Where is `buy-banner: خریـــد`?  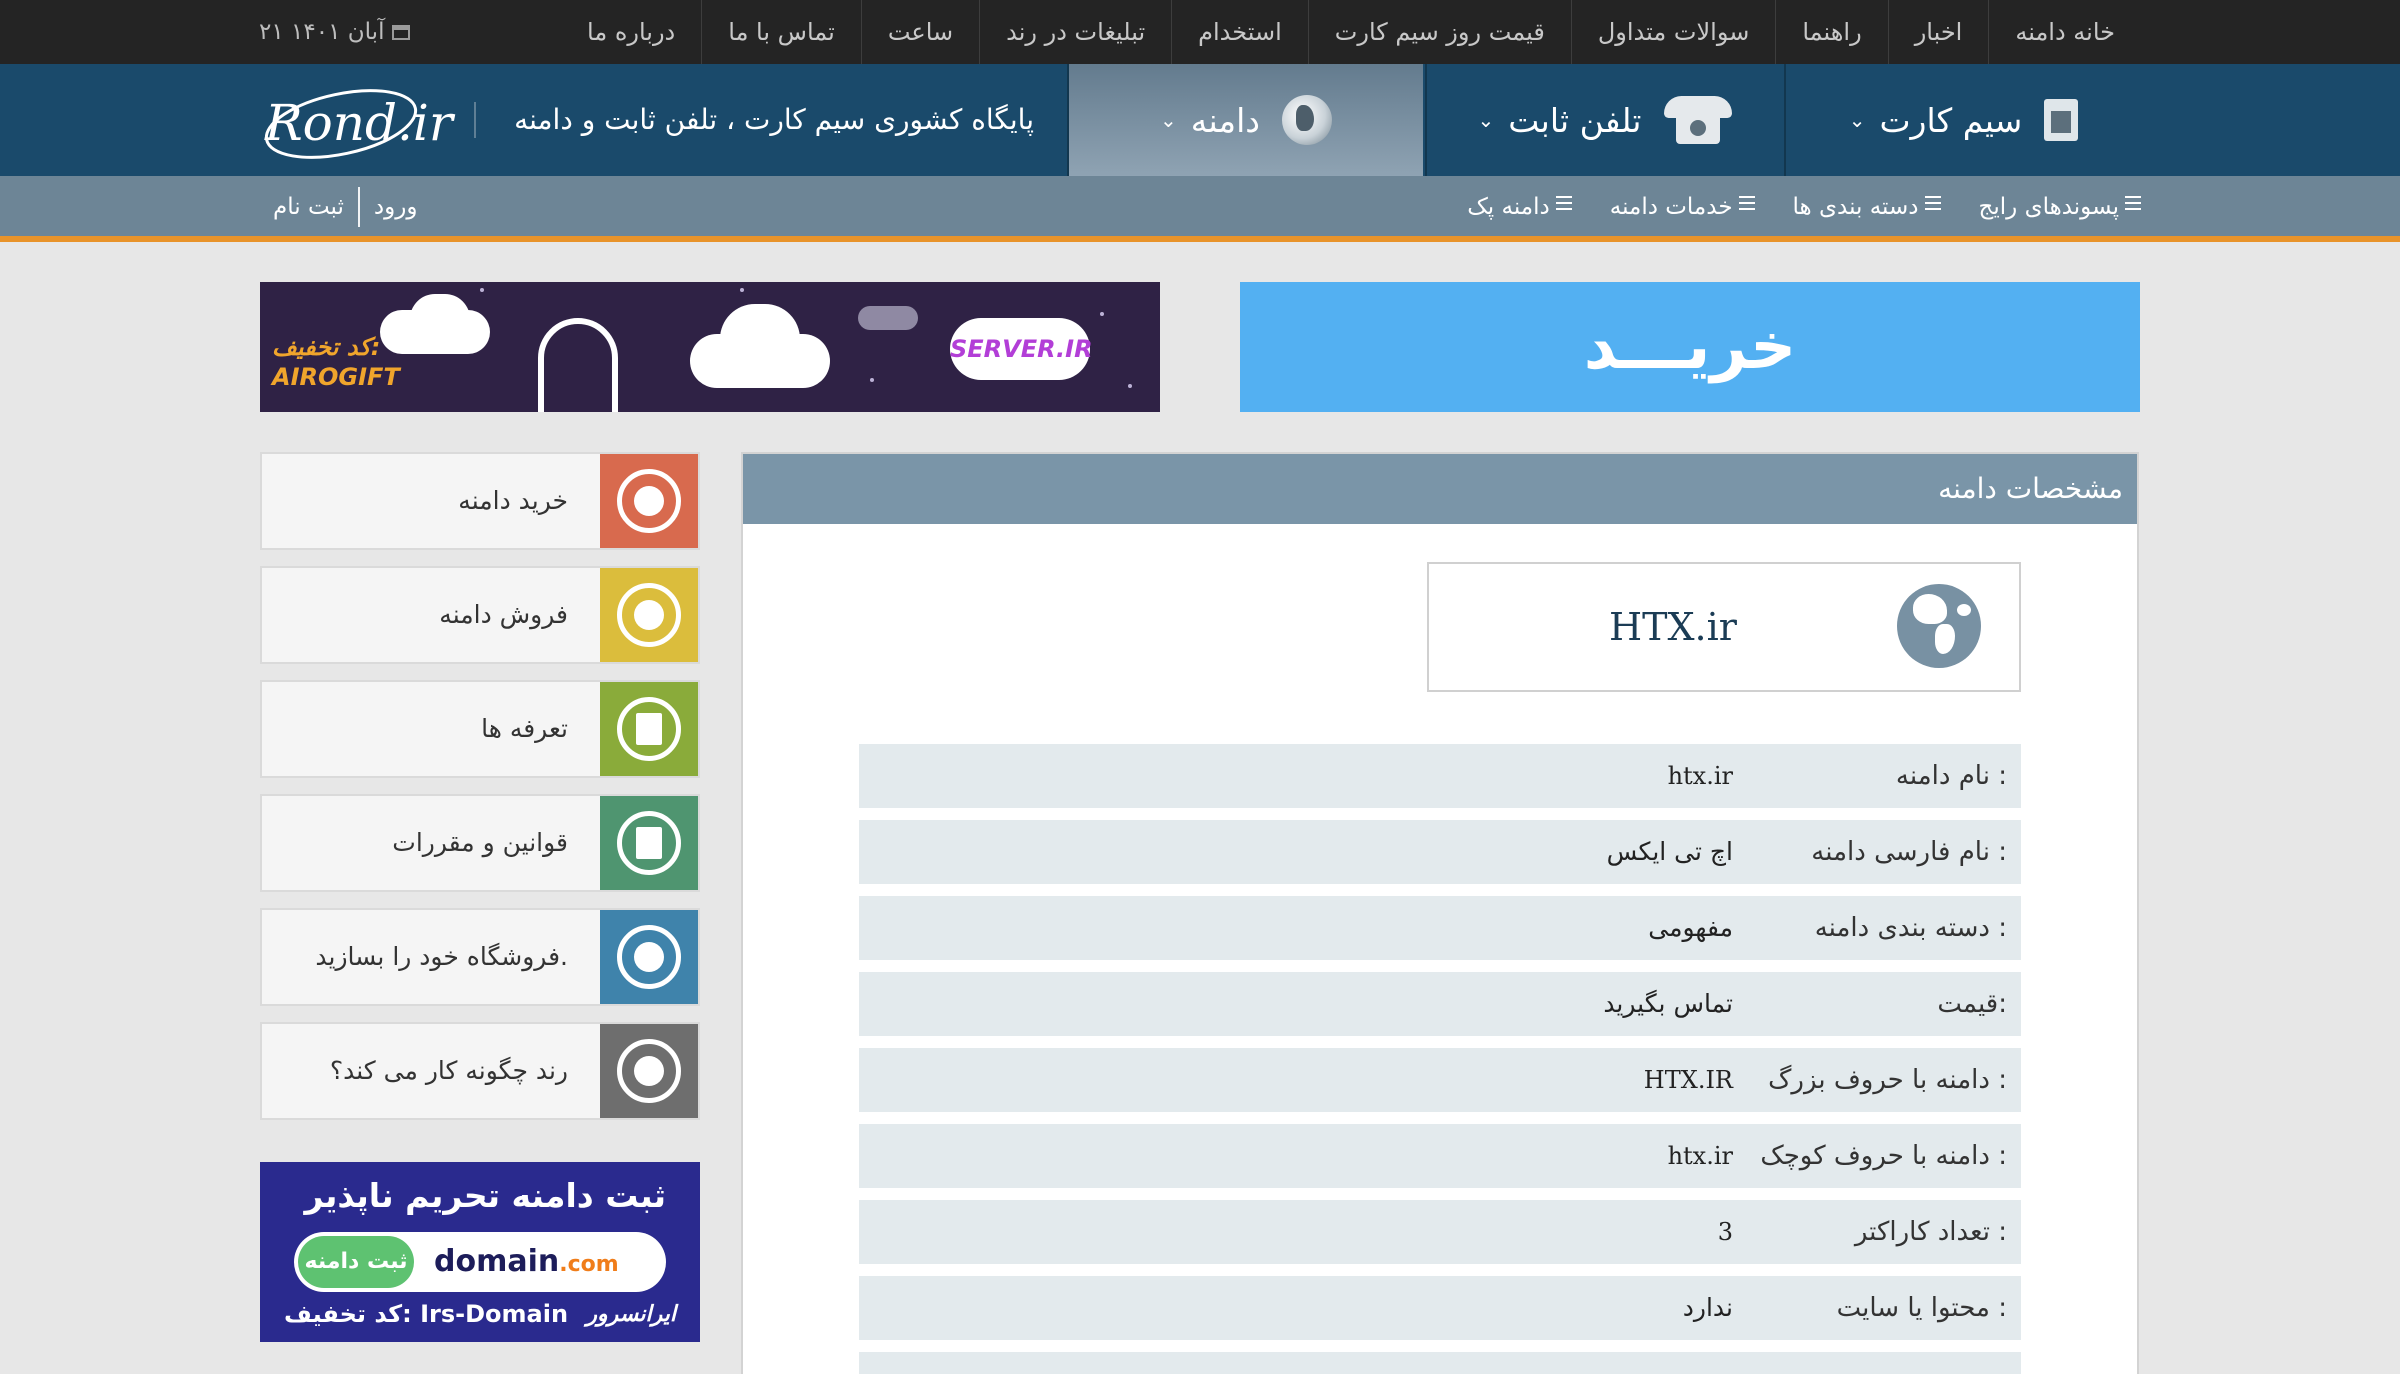
buy-banner: خریـــد is located at coordinates (1690, 347).